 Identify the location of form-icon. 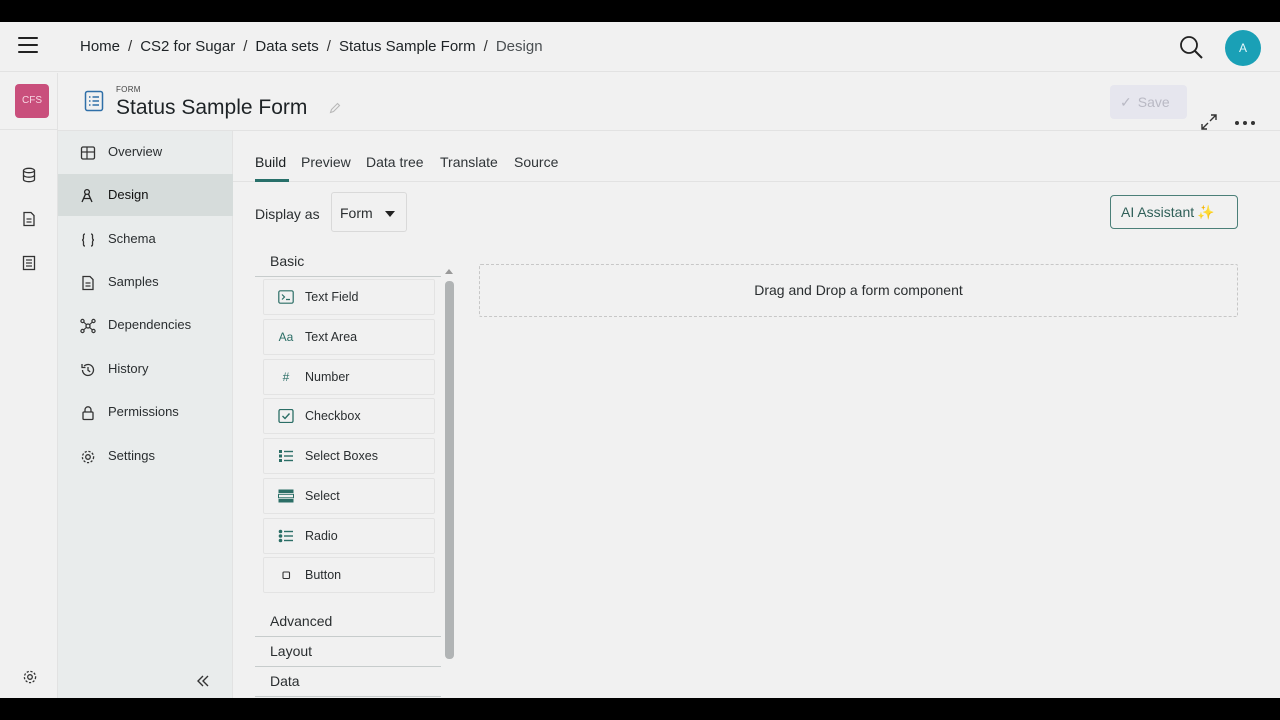
(94, 101).